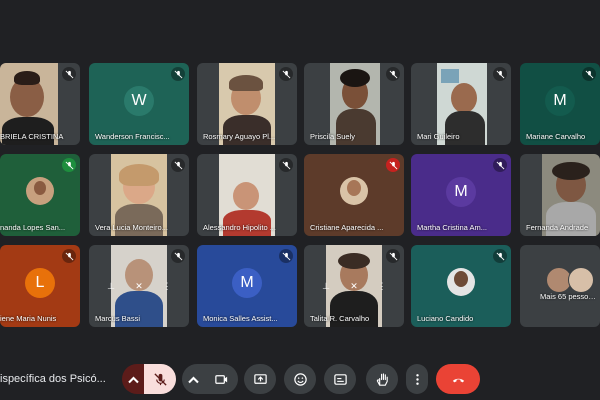  Describe the element at coordinates (557, 227) in the screenshot. I see `participant-name: Fernanda Andrade` at that location.